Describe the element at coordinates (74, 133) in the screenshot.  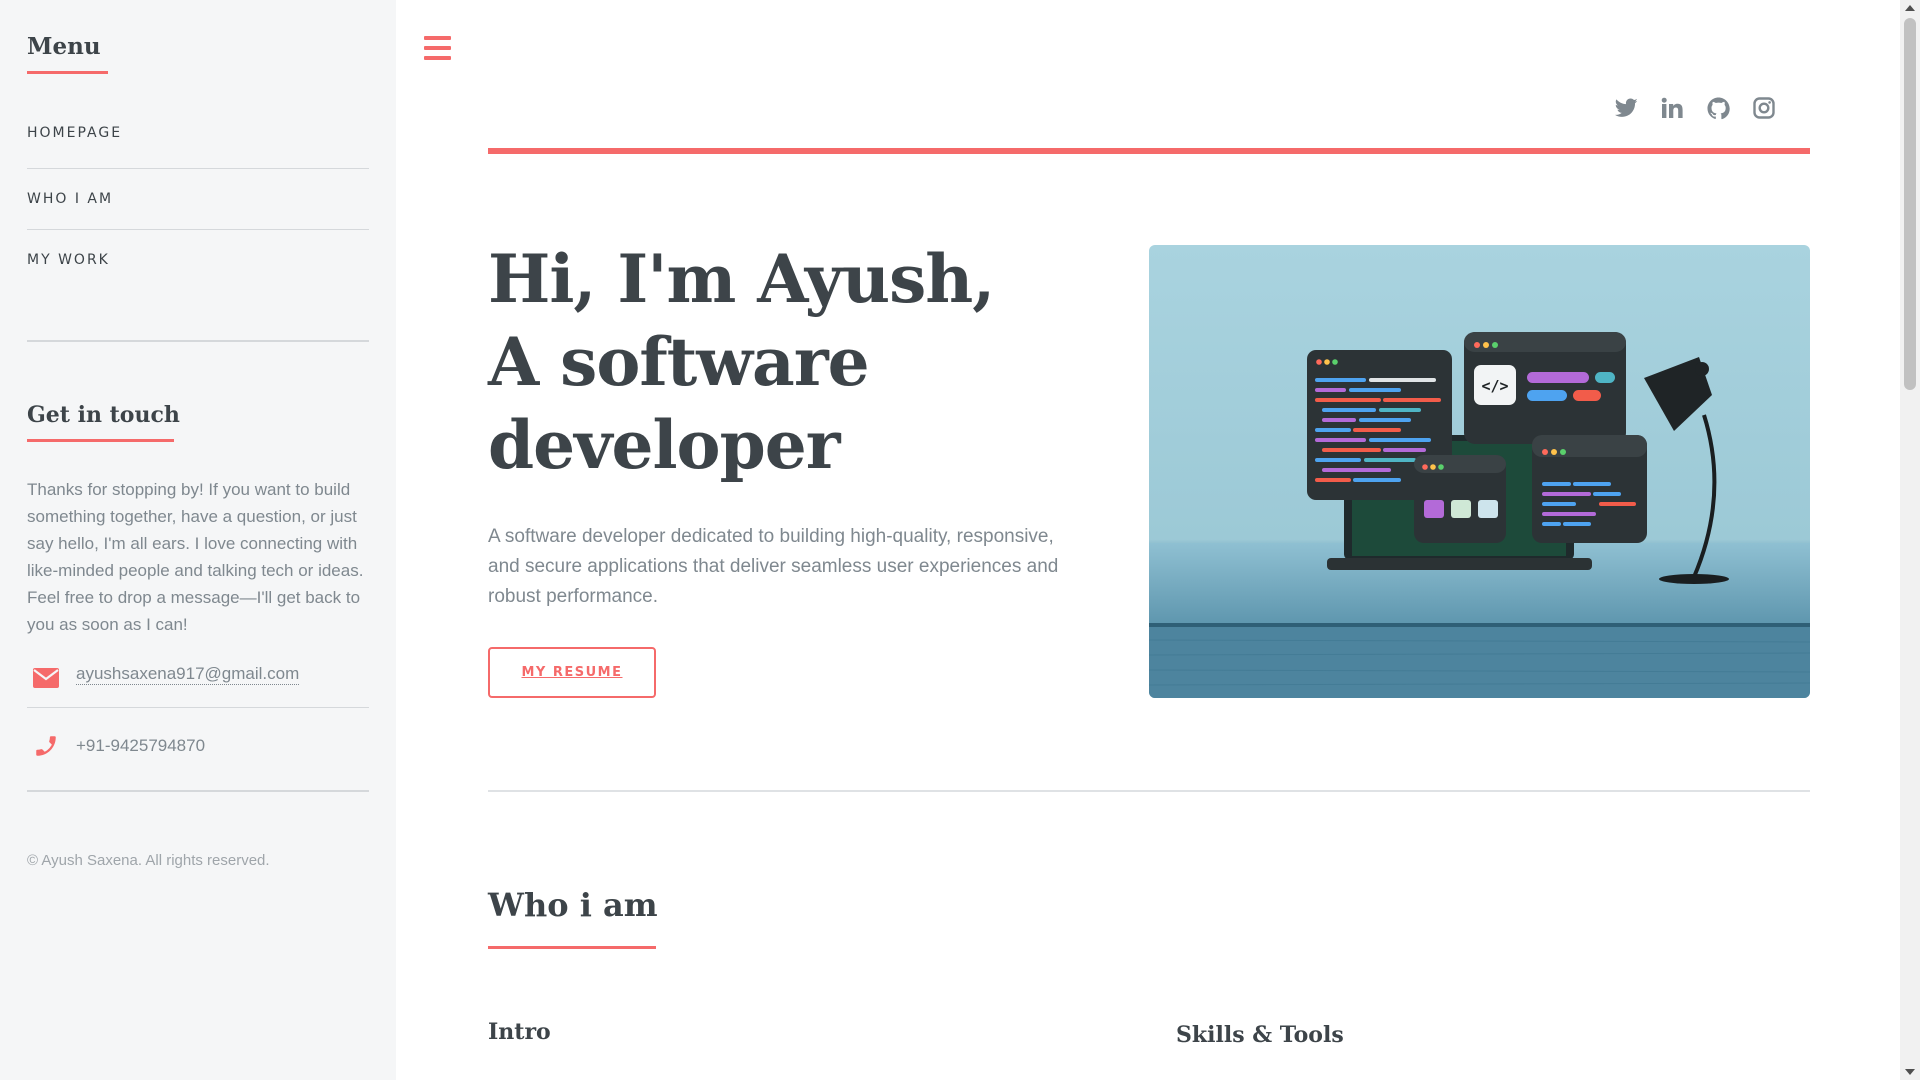
I see `menu-link-homepage: HOMEPAGE` at that location.